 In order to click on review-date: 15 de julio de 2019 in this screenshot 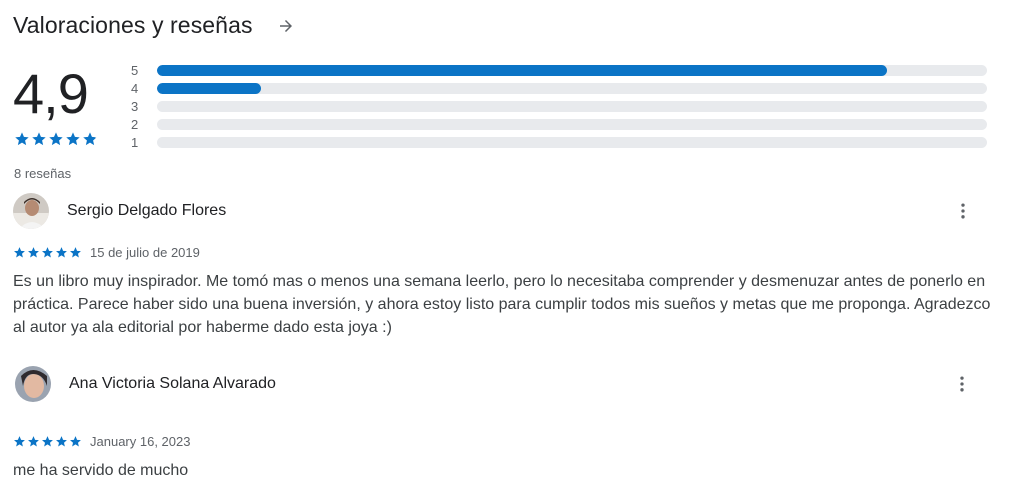, I will do `click(145, 252)`.